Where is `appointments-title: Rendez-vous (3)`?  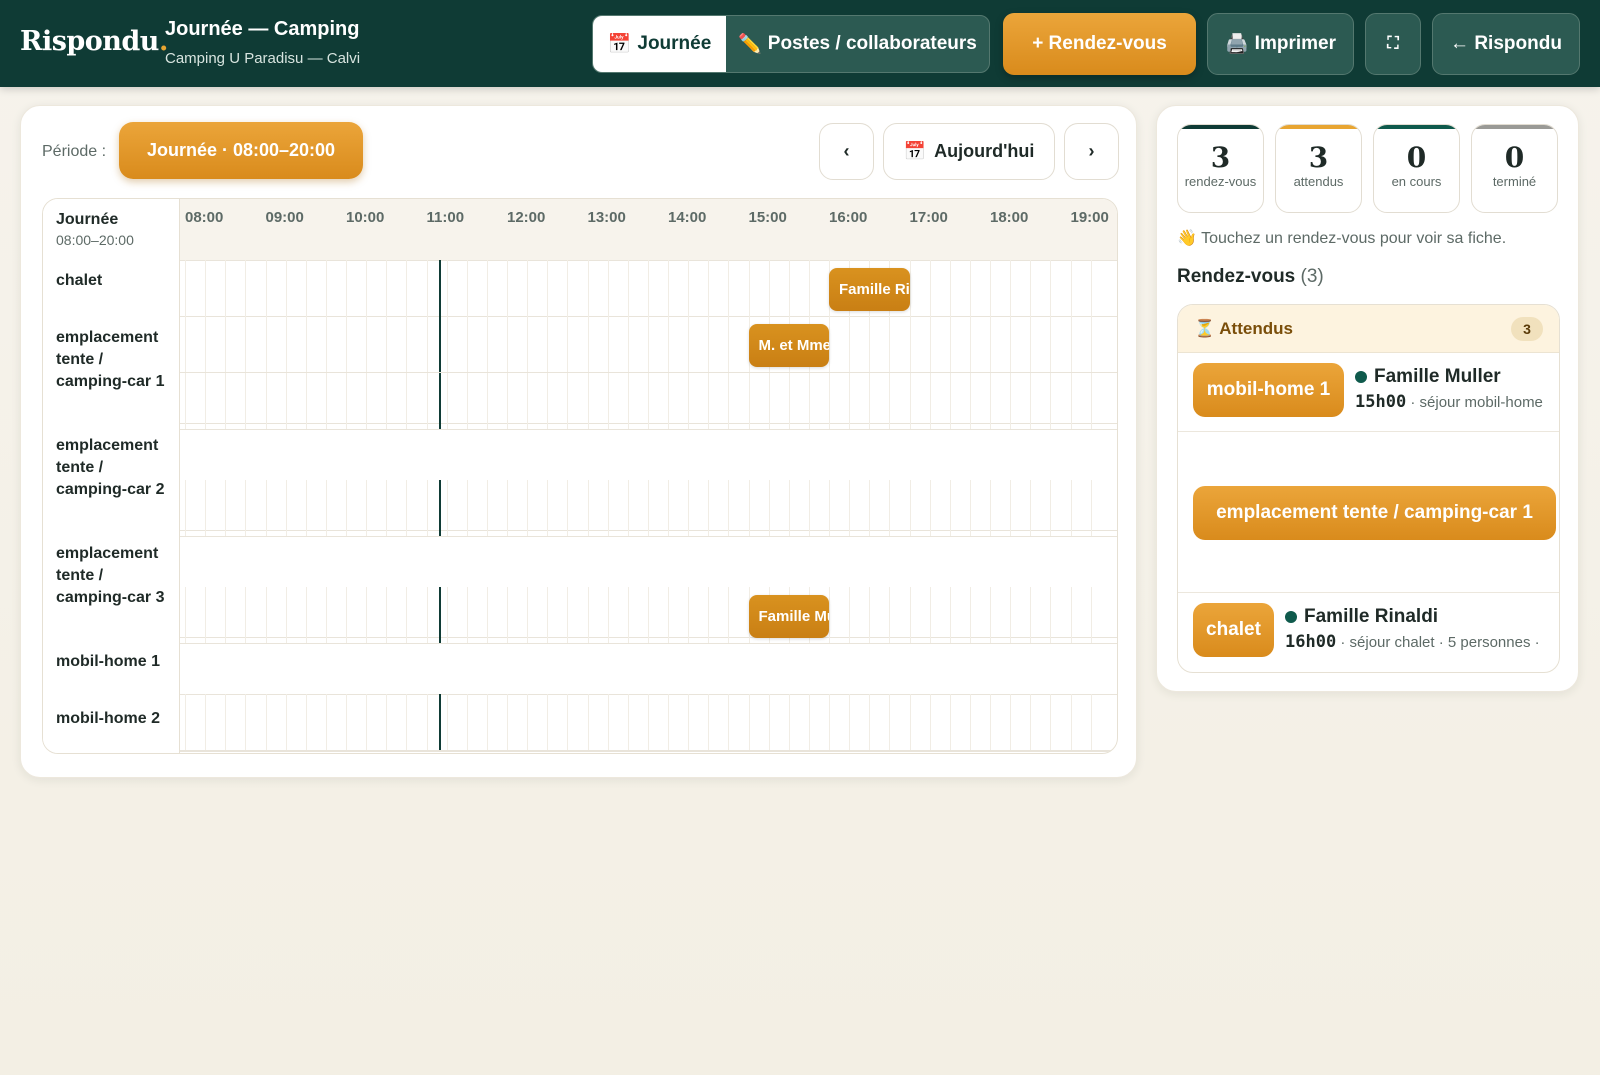
appointments-title: Rendez-vous (3) is located at coordinates (1250, 277).